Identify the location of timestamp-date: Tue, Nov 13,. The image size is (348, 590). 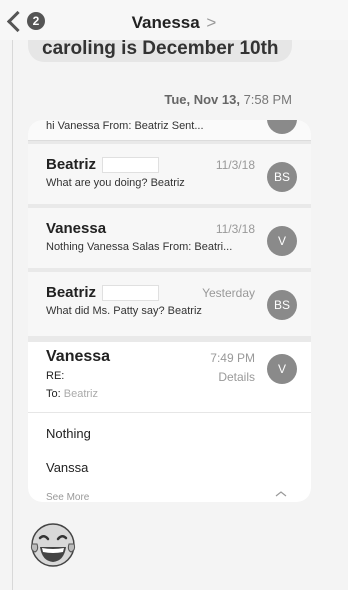
(202, 99).